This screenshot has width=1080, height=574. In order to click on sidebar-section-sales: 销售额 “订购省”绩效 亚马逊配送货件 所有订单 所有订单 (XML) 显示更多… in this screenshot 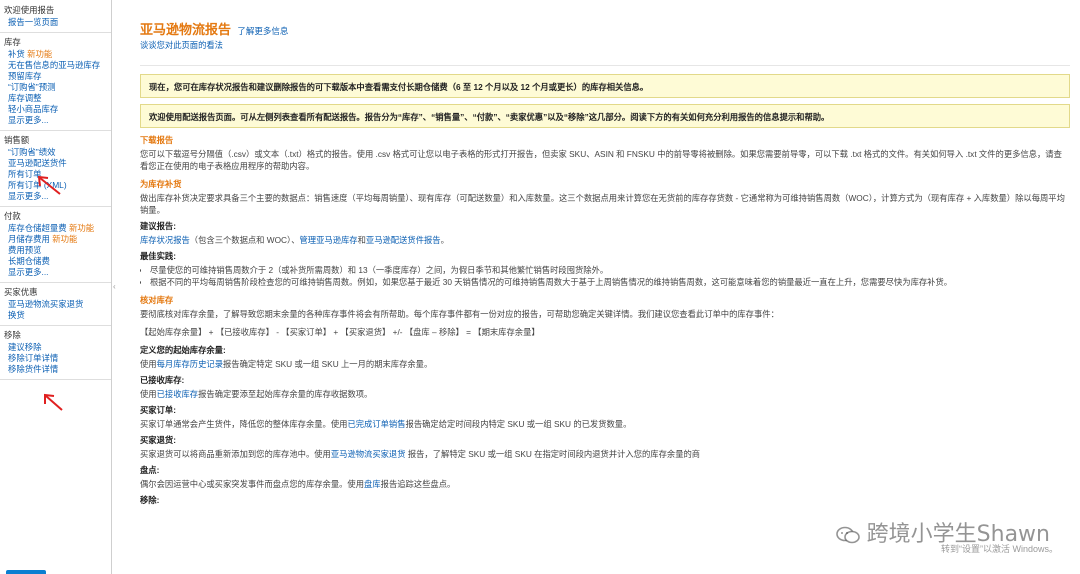, I will do `click(55, 171)`.